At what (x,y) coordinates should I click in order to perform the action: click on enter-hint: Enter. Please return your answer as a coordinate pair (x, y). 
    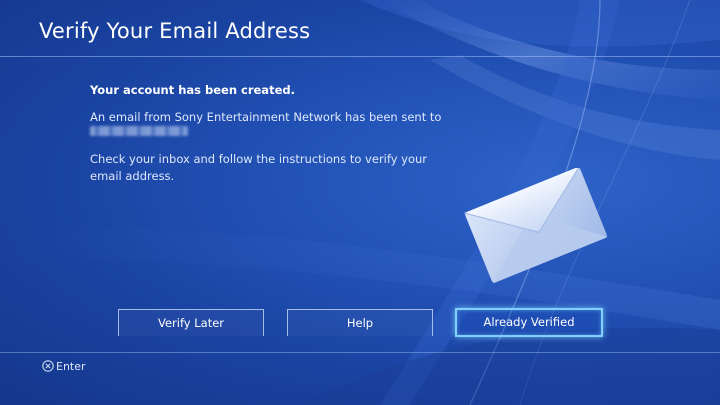
    Looking at the image, I should click on (64, 366).